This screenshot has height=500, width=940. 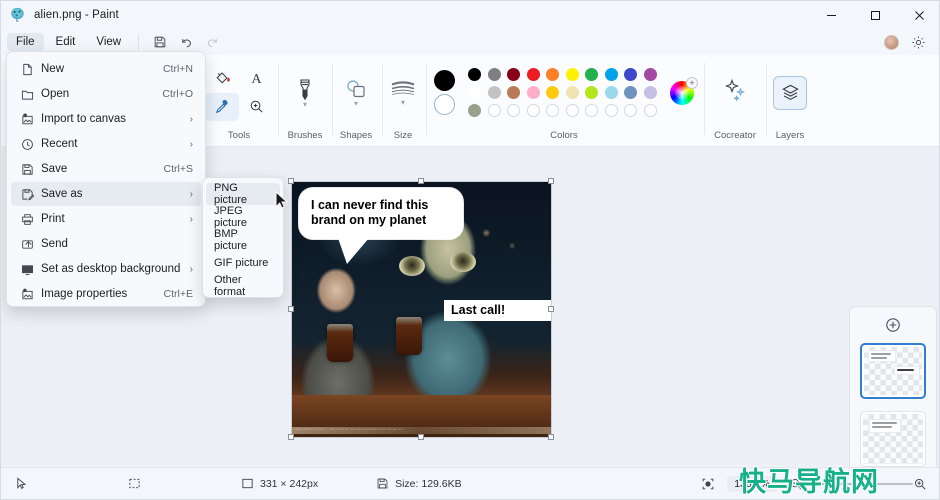 What do you see at coordinates (212, 42) in the screenshot?
I see `redo-icon` at bounding box center [212, 42].